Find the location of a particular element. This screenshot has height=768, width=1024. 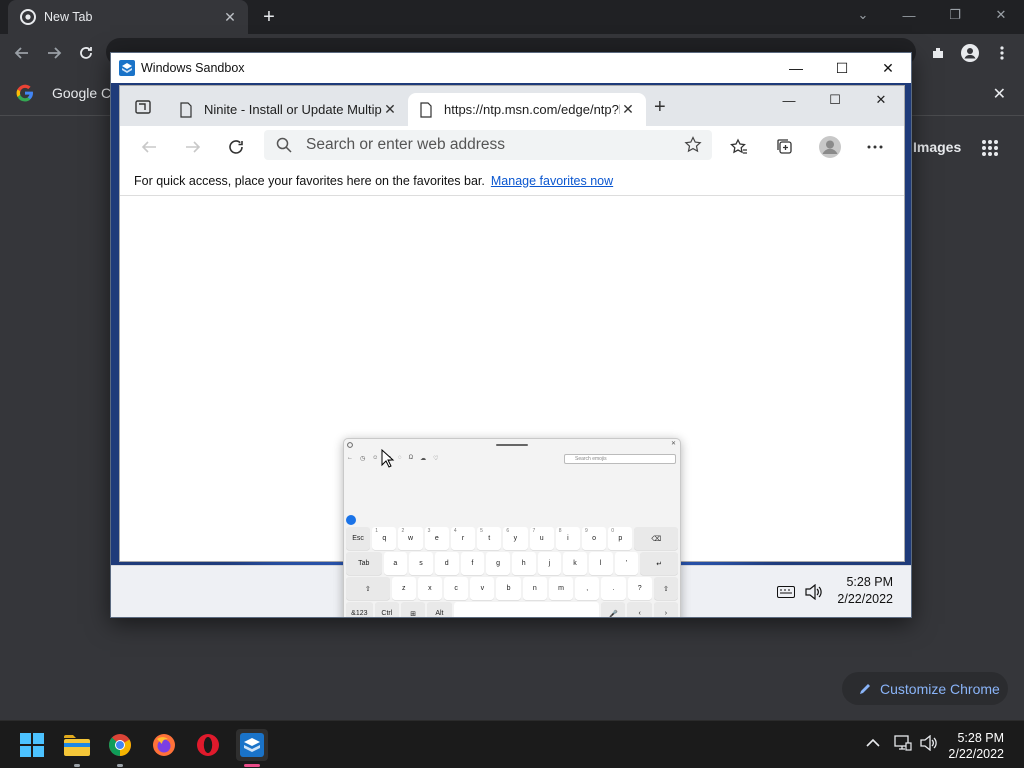

backspace-key: ⌫ is located at coordinates (656, 538).